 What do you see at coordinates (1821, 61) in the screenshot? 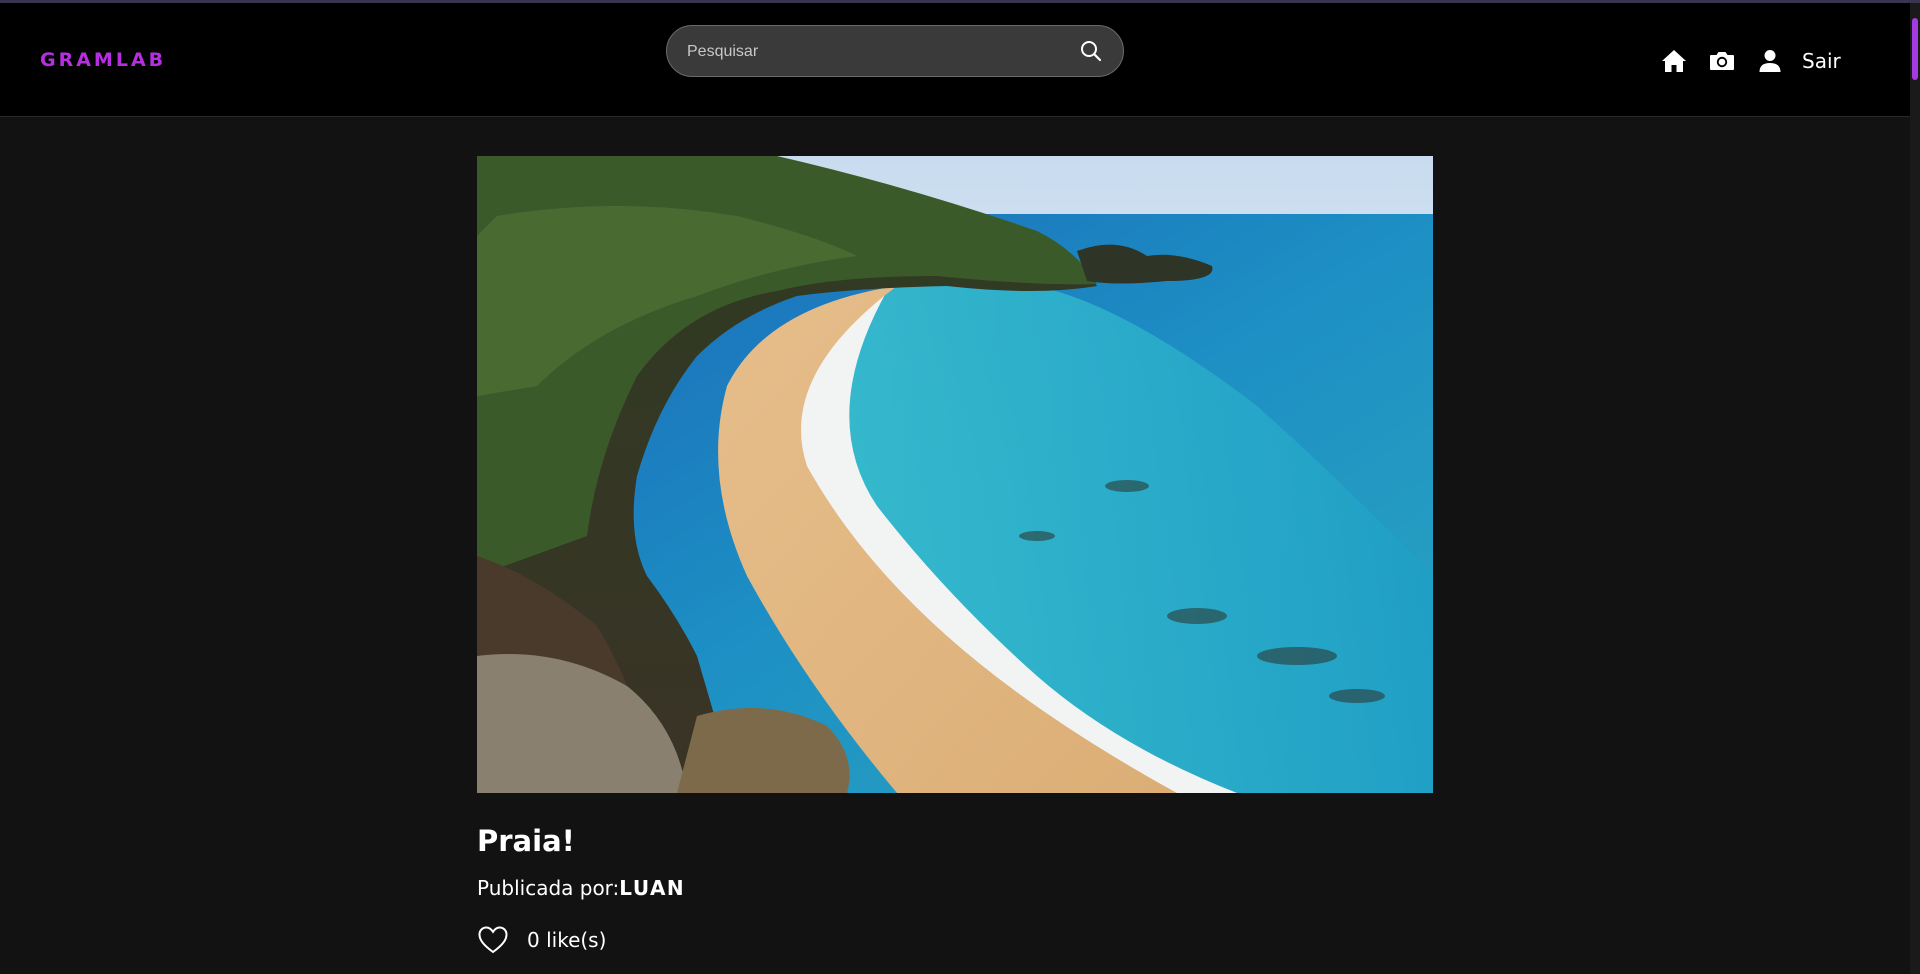
I see `logout-link: Sair` at bounding box center [1821, 61].